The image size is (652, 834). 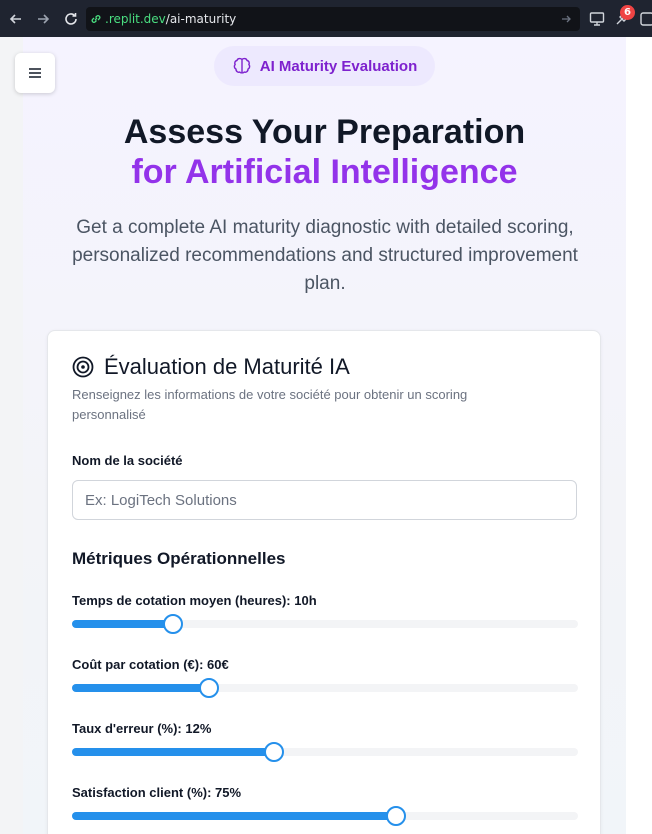 I want to click on target-icon, so click(x=83, y=367).